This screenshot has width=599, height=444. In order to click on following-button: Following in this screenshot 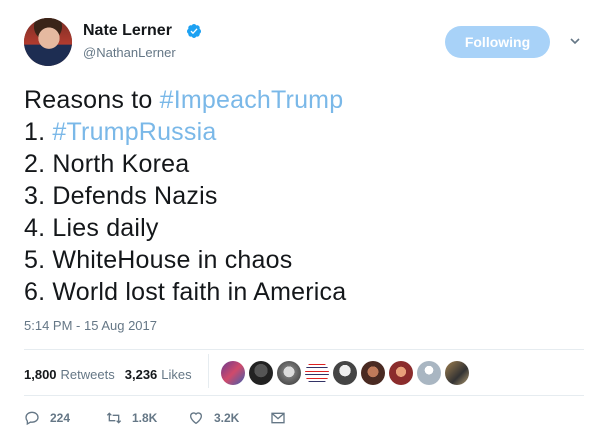, I will do `click(497, 42)`.